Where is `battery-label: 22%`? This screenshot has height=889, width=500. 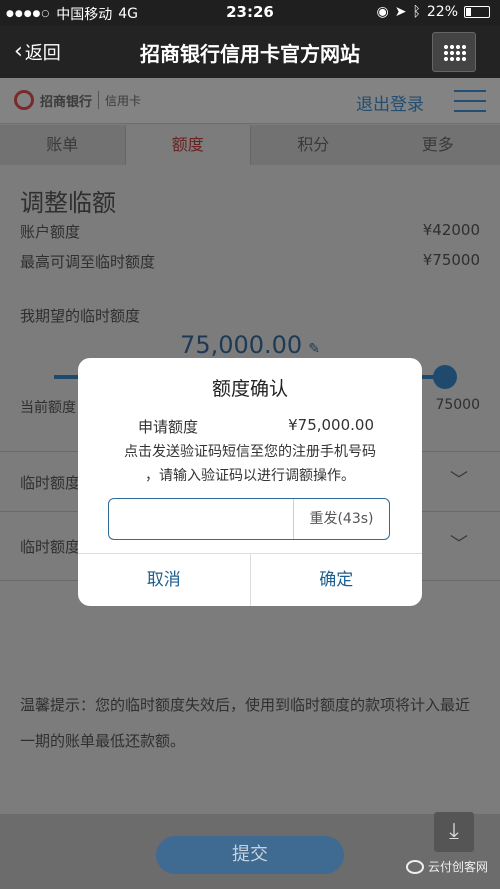 battery-label: 22% is located at coordinates (442, 12).